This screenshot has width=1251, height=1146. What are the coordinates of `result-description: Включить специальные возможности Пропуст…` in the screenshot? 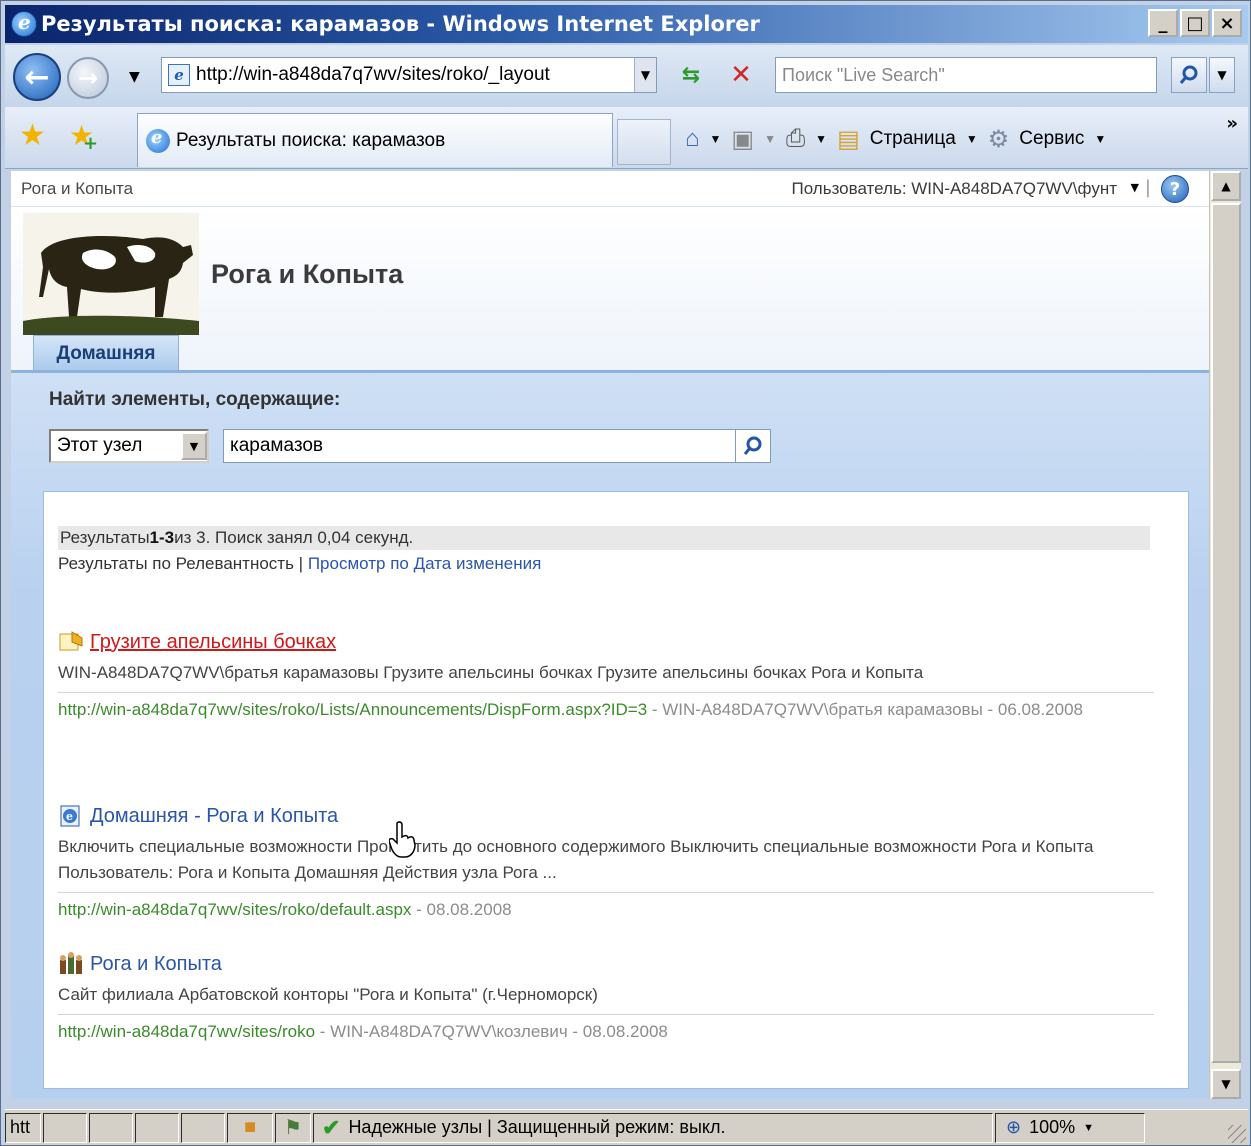 It's located at (576, 859).